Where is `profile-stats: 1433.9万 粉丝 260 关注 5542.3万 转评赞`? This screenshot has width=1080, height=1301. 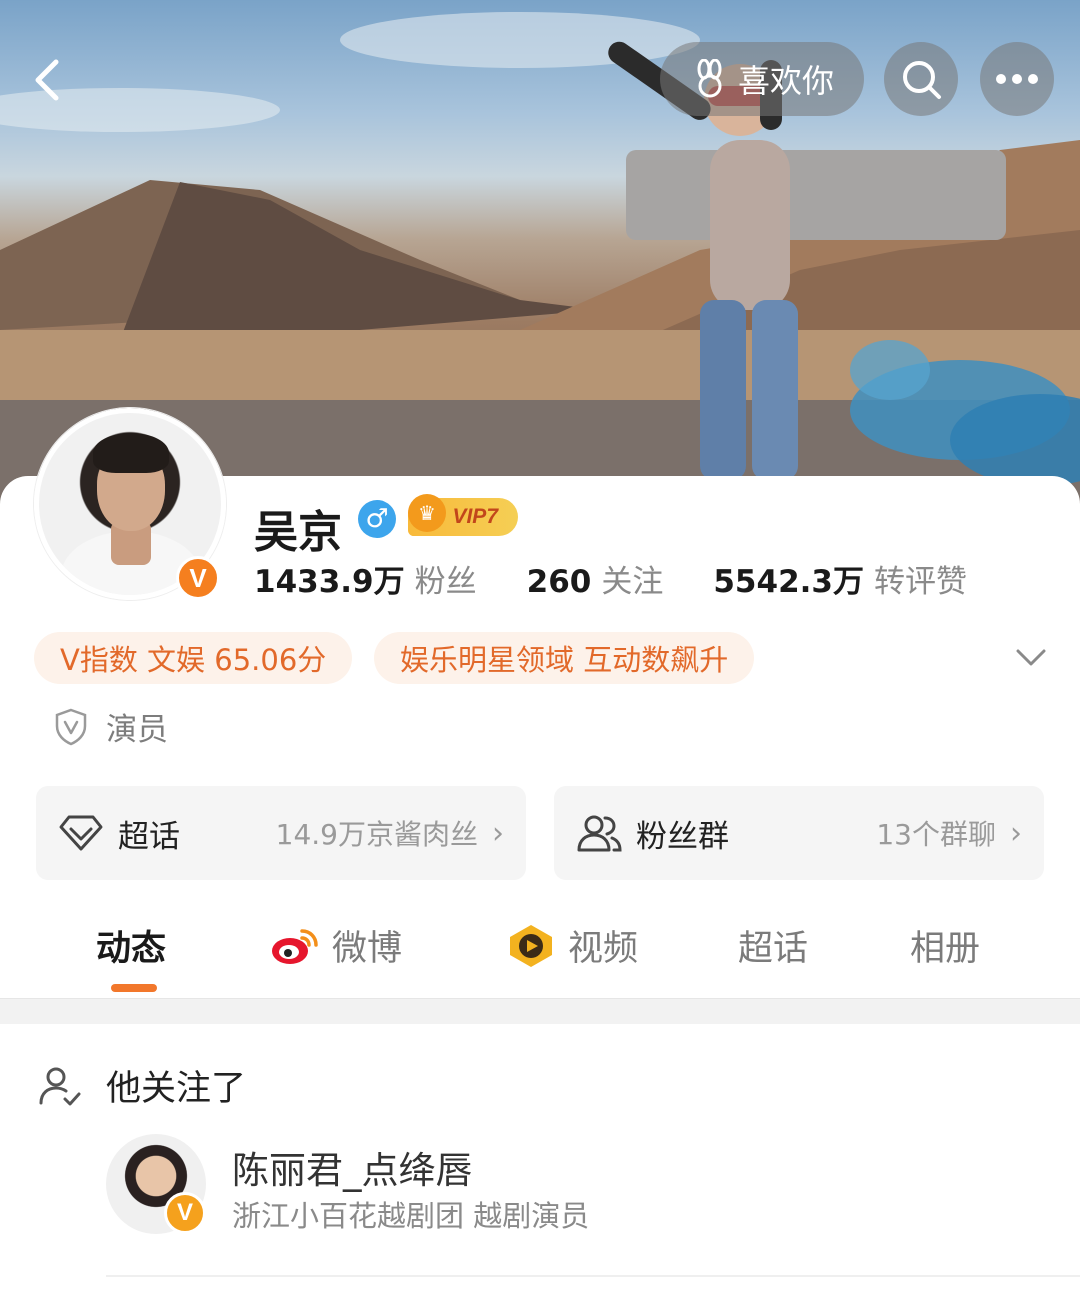
profile-stats: 1433.9万 粉丝 260 关注 5542.3万 转评赞 is located at coordinates (635, 578).